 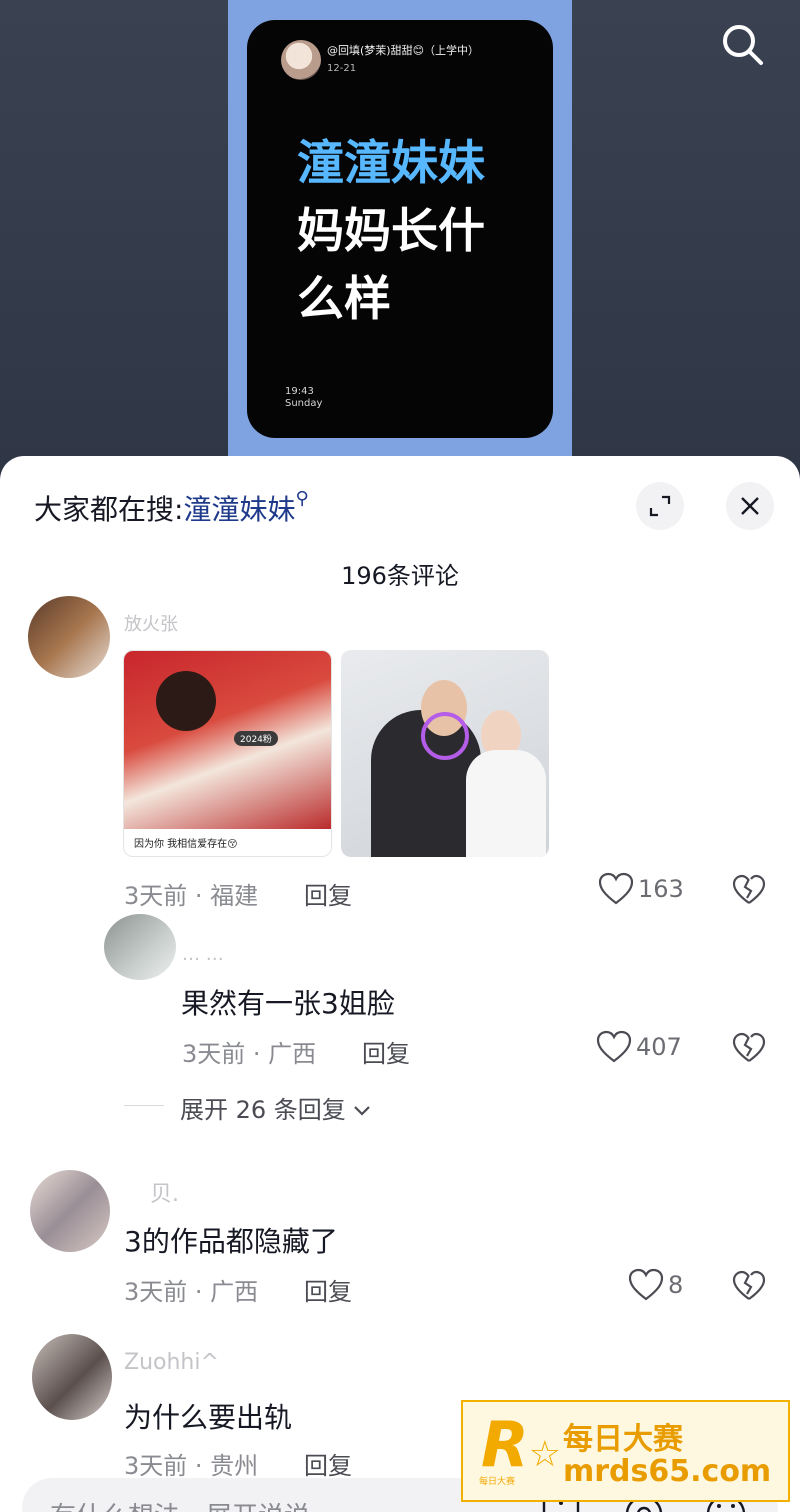 I want to click on expand-icon, so click(x=660, y=506).